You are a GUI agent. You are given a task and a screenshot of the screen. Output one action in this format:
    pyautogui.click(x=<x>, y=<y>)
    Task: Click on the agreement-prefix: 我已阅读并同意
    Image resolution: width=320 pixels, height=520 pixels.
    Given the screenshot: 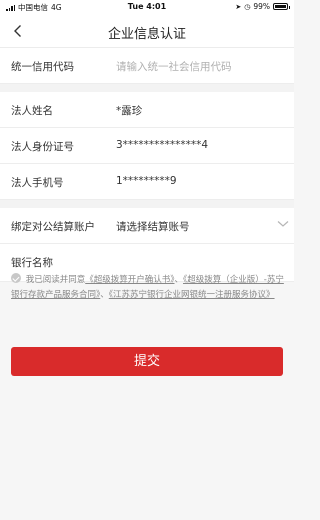 What is the action you would take?
    pyautogui.click(x=55, y=280)
    